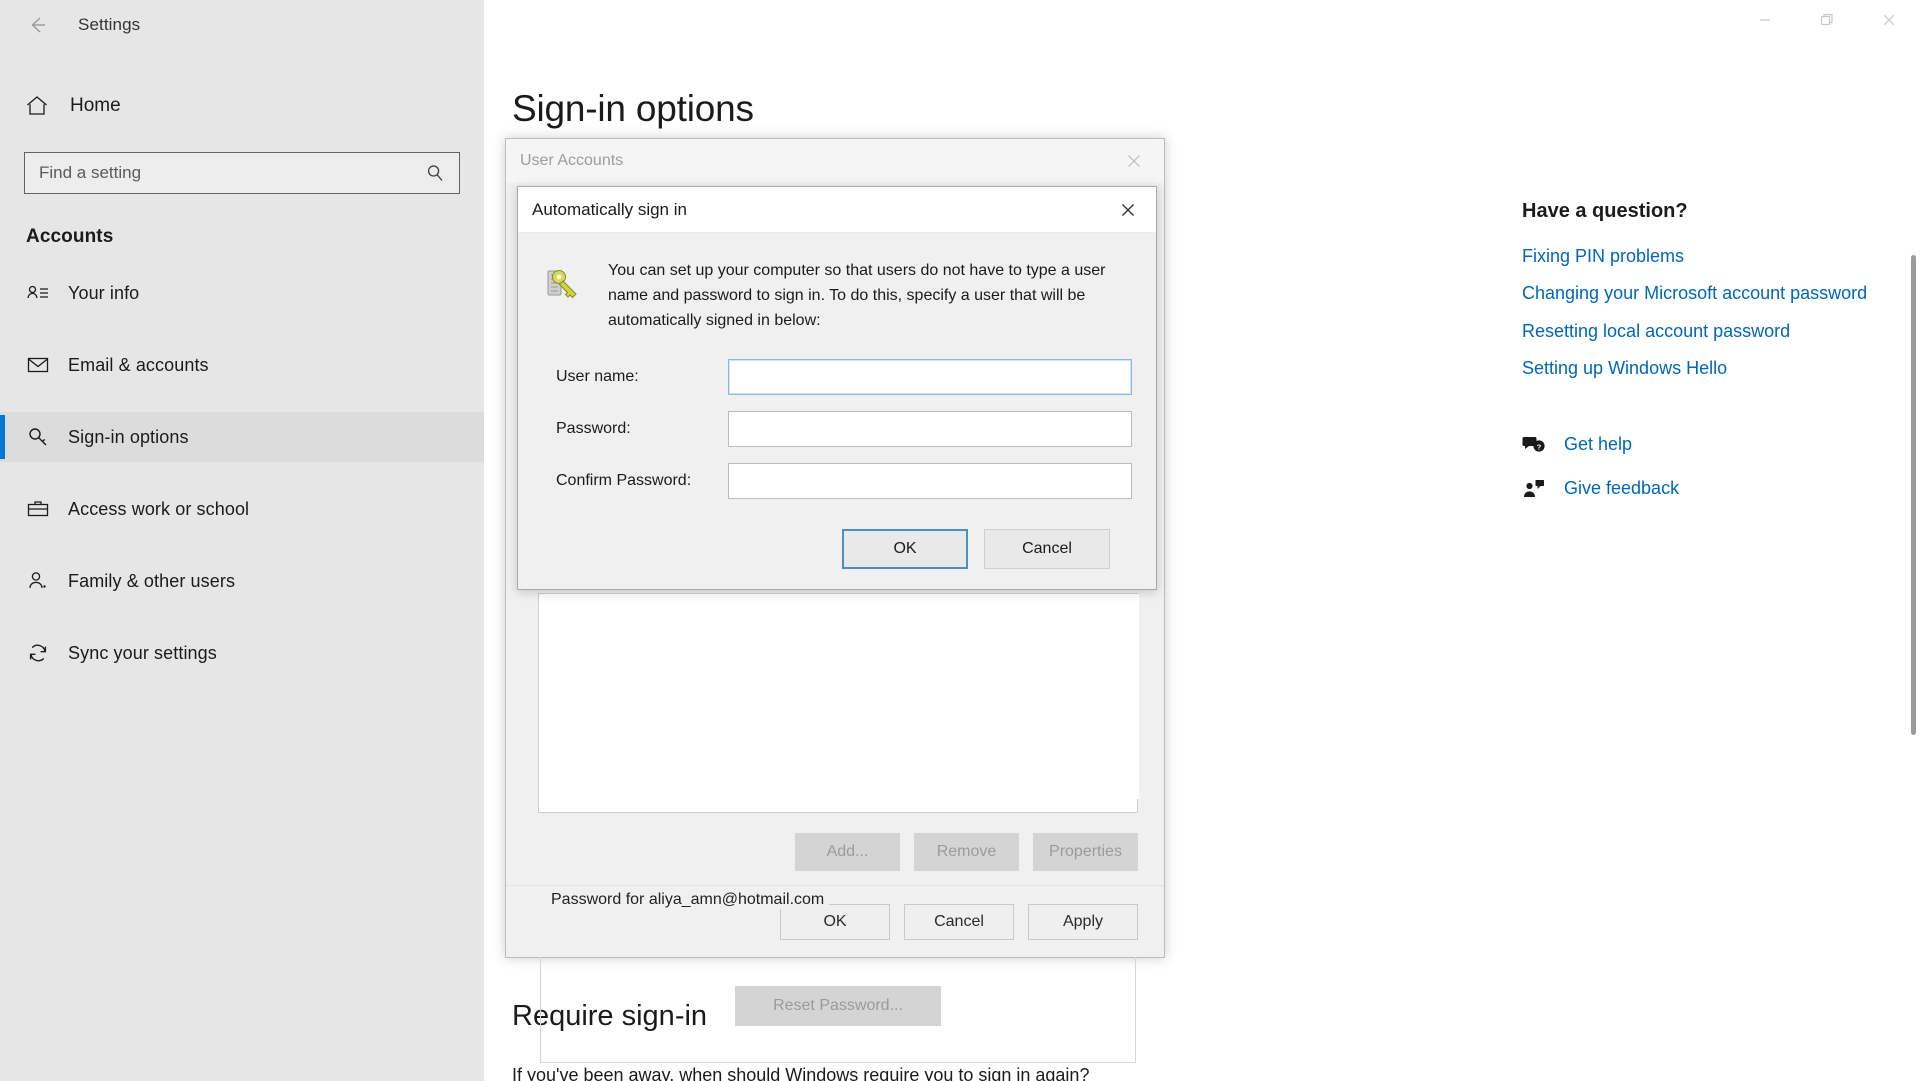  Describe the element at coordinates (929, 481) in the screenshot. I see `confirm-password-field` at that location.